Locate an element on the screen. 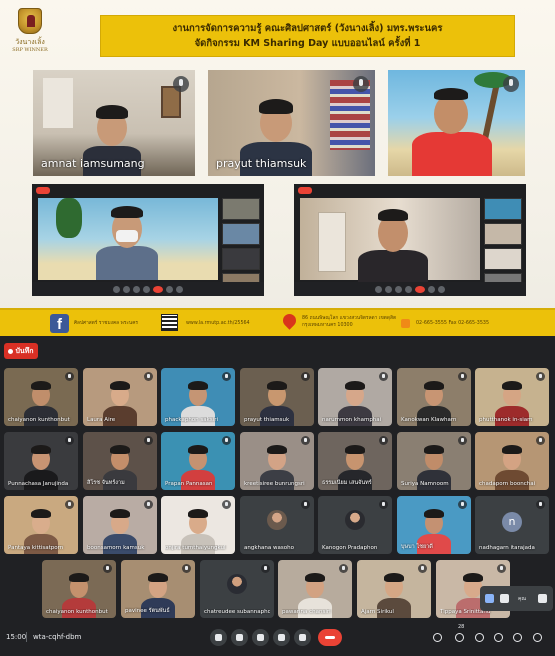  participant-name: boonsamorn kamsuk is located at coordinates (116, 548).